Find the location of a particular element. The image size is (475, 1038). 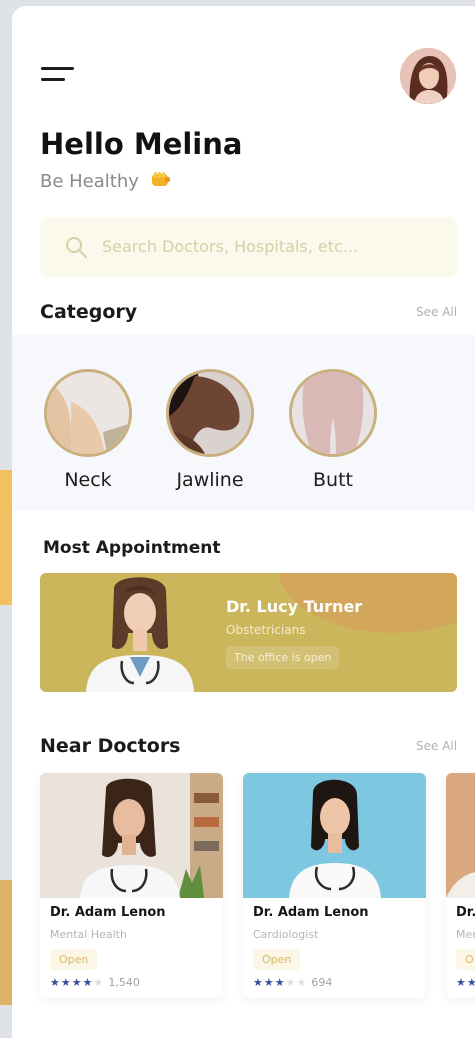

category-label: Butt is located at coordinates (333, 480).